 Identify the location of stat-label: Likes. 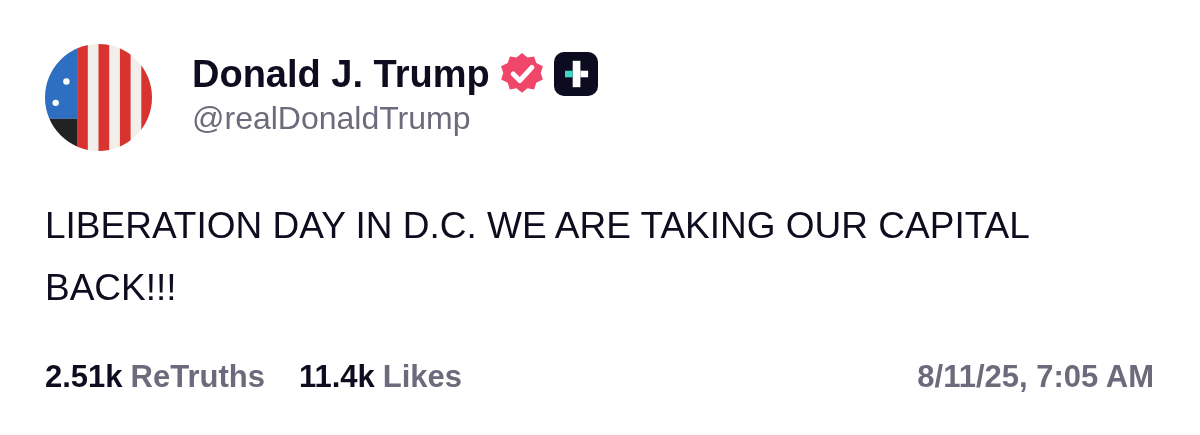
(422, 377).